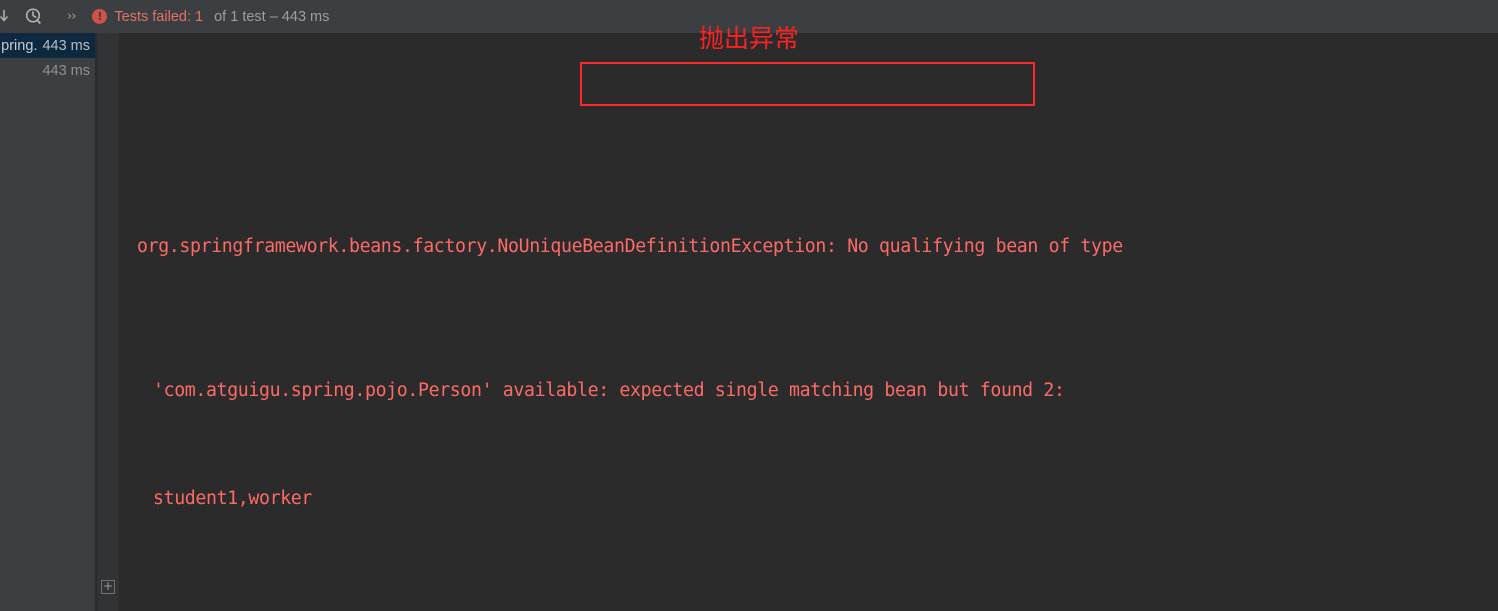 The image size is (1498, 611). I want to click on test-tree-row: 443 ms, so click(47, 70).